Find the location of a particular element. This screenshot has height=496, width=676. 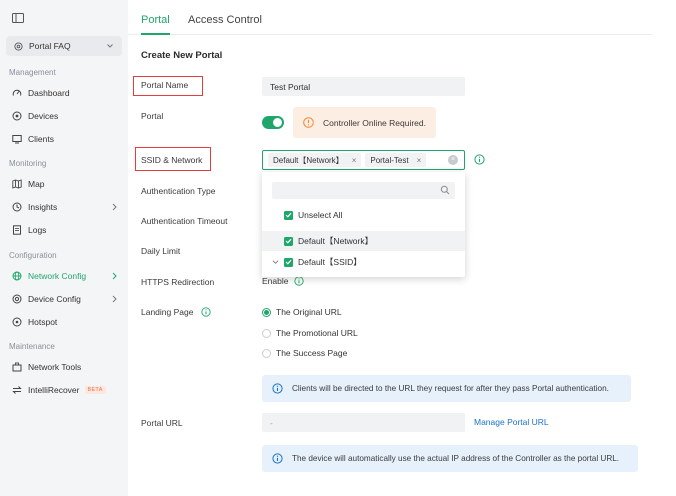

sidebar-item-hotspot: Hotspot is located at coordinates (66, 322).